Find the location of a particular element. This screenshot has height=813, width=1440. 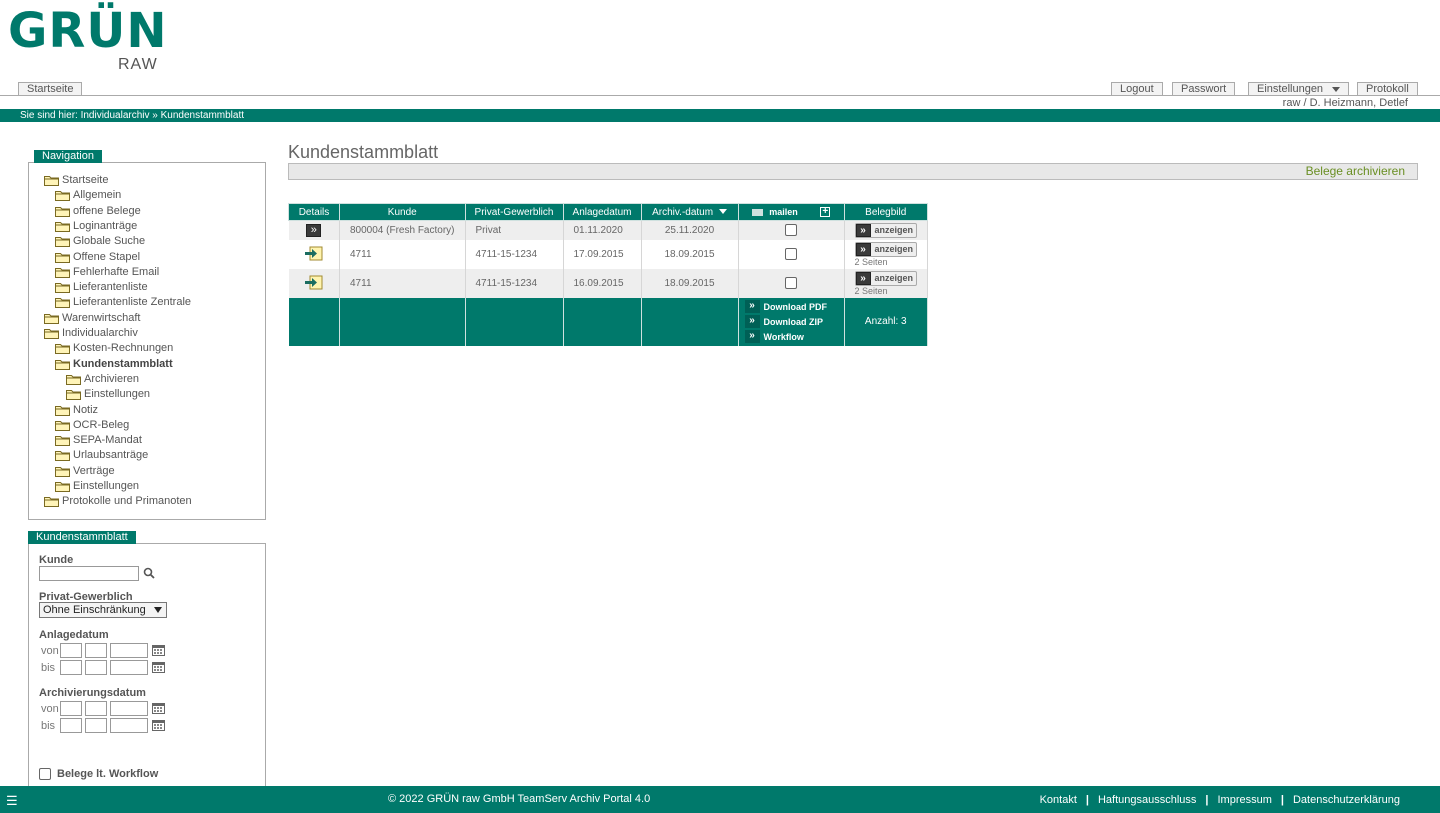

expand-icon: + is located at coordinates (825, 212).